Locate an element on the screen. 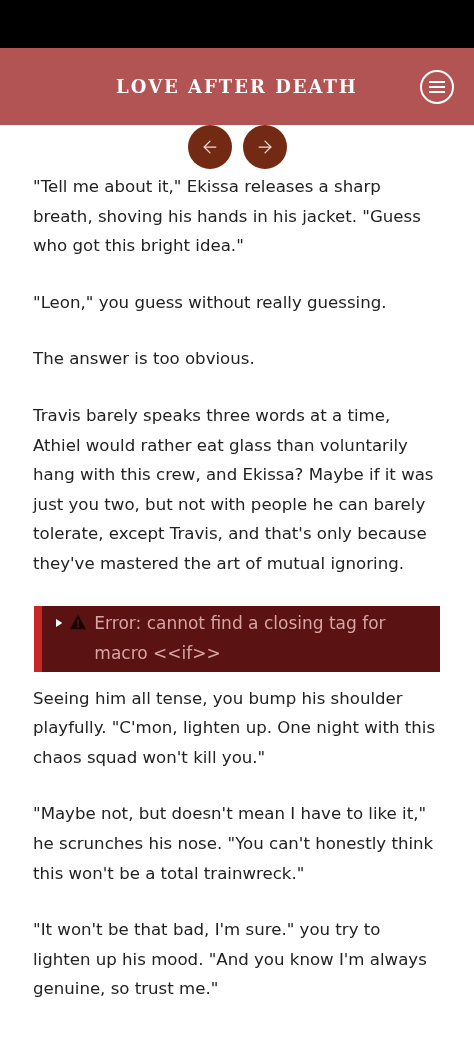 Image resolution: width=474 pixels, height=1053 pixels. menu-button is located at coordinates (437, 87).